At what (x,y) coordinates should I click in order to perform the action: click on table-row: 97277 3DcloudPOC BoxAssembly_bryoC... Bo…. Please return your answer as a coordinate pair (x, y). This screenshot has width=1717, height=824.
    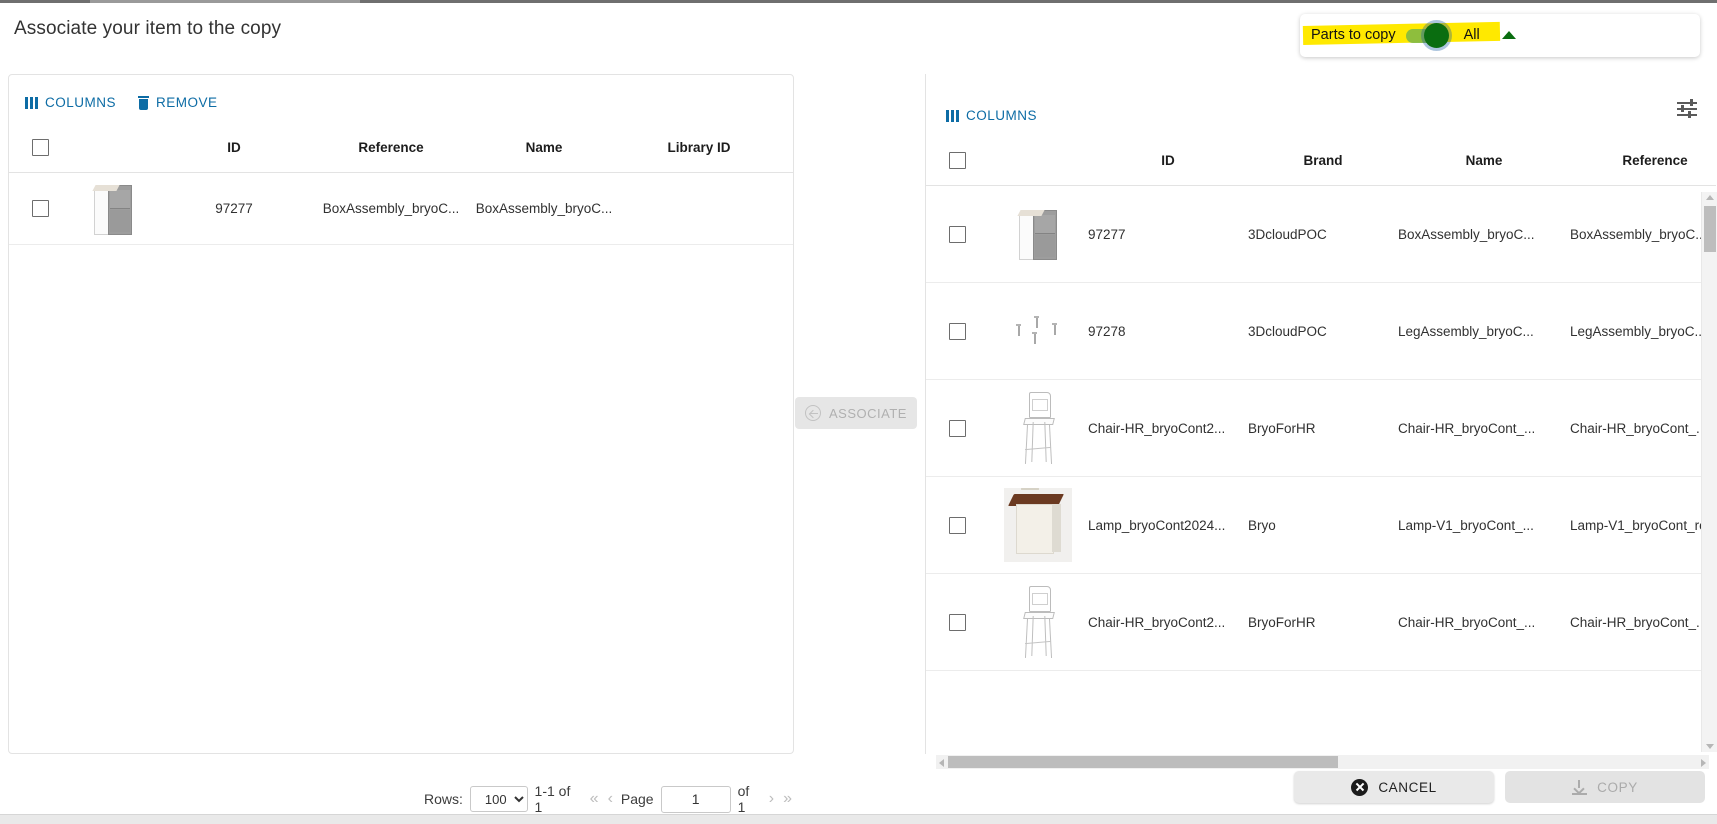
    Looking at the image, I should click on (1321, 234).